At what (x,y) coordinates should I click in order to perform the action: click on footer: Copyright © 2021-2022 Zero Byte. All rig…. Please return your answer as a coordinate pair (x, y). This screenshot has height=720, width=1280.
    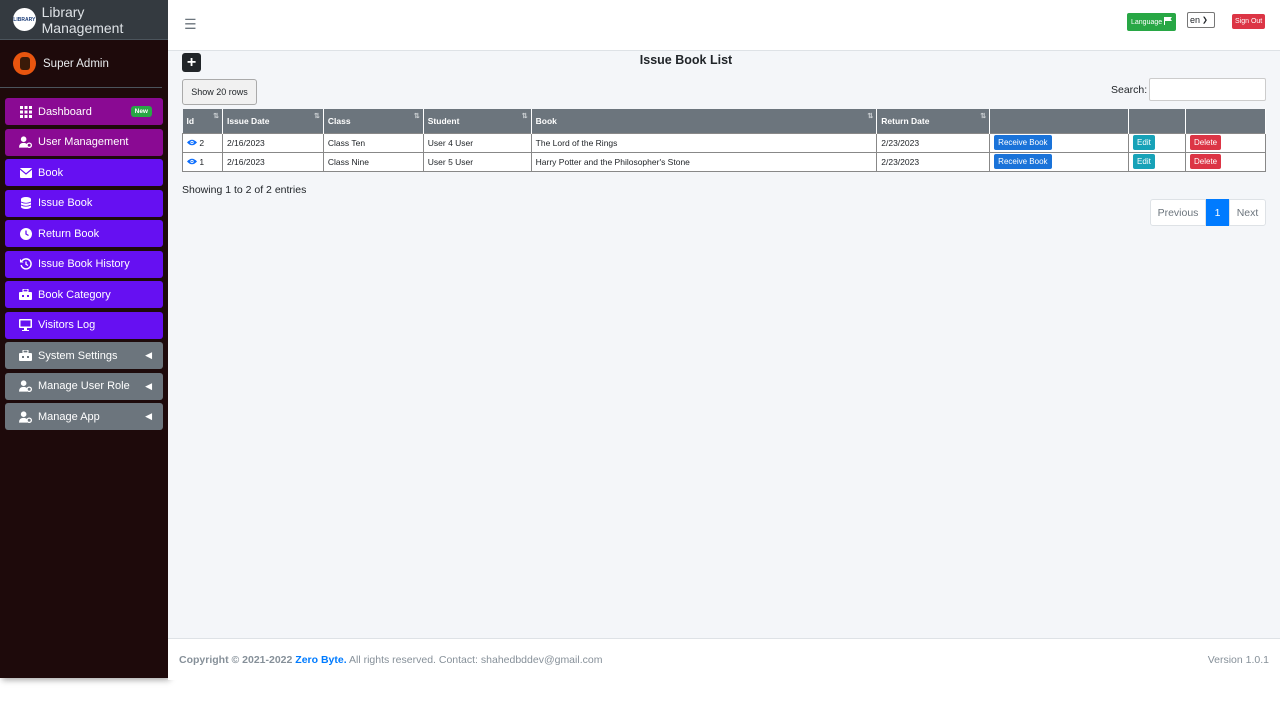
    Looking at the image, I should click on (724, 659).